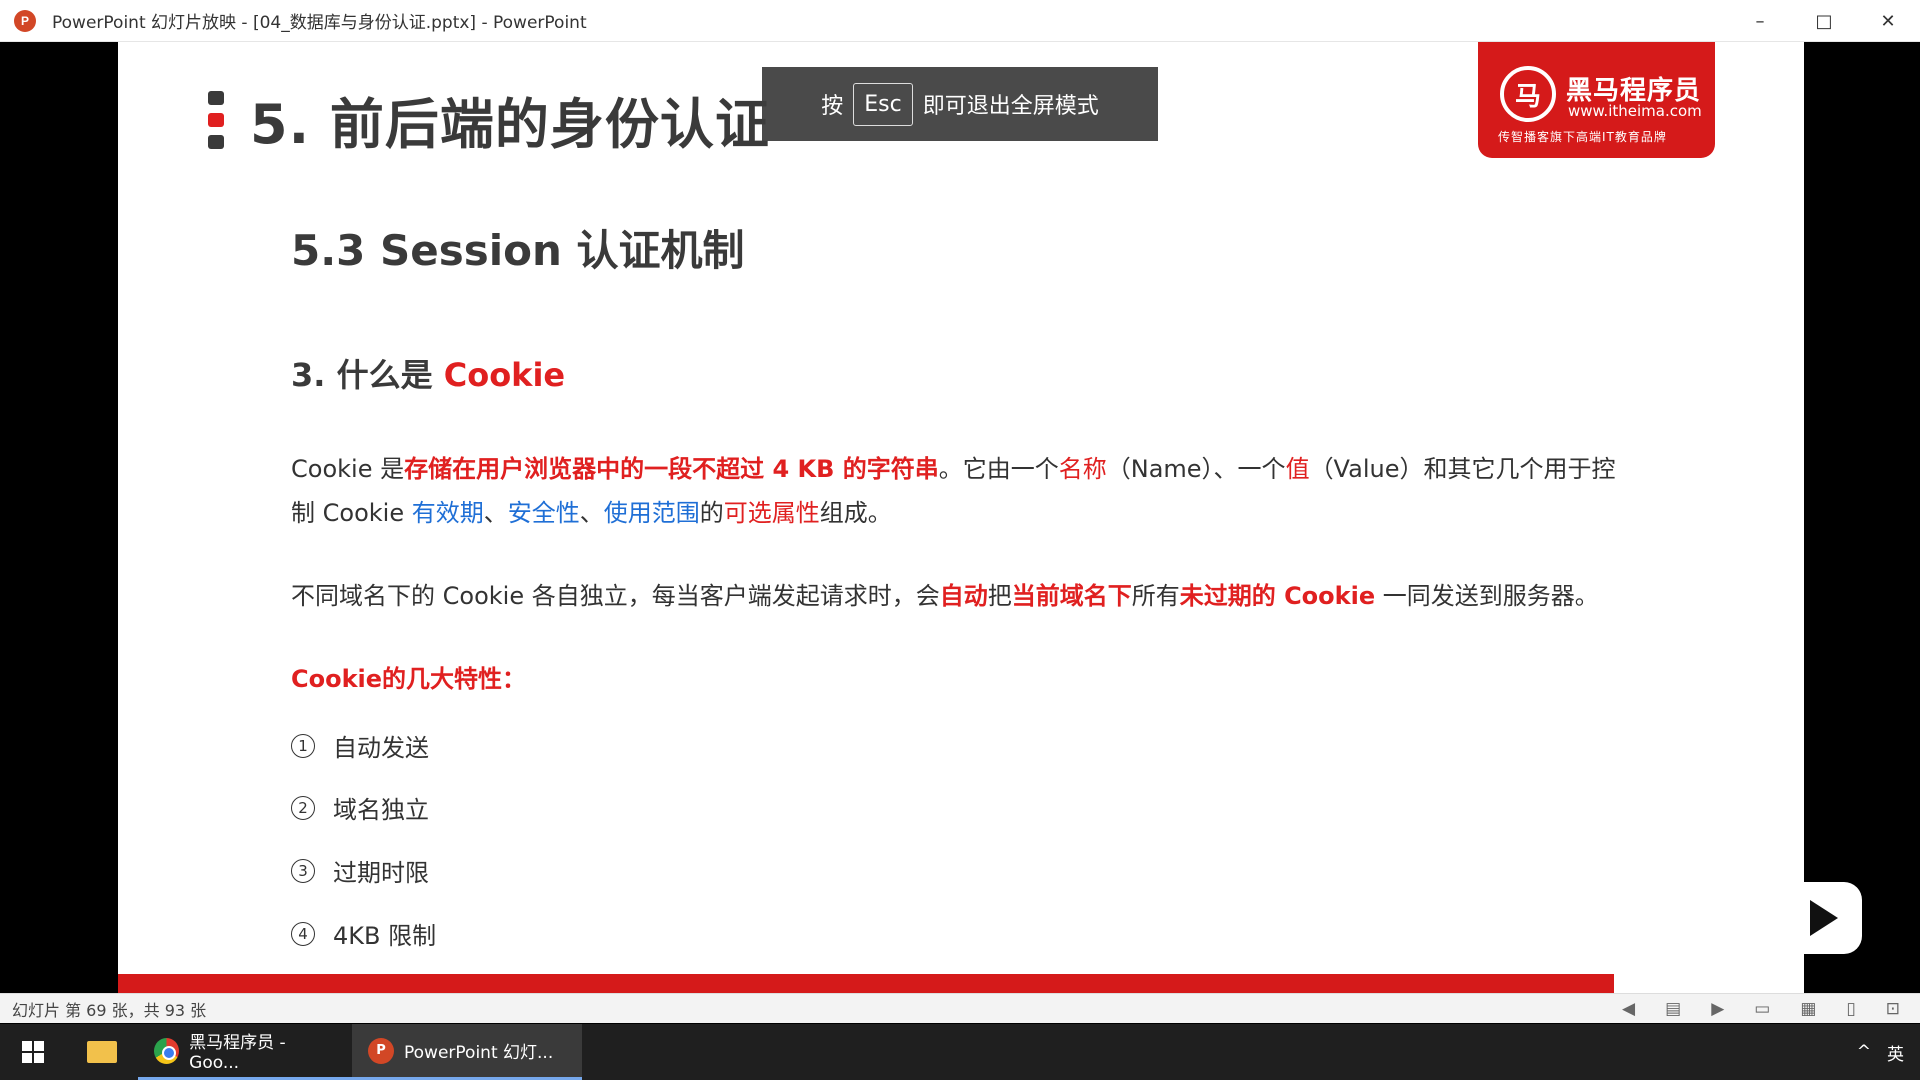  I want to click on slide-counter: 幻灯片 第 69 张，共 93 张, so click(109, 1010).